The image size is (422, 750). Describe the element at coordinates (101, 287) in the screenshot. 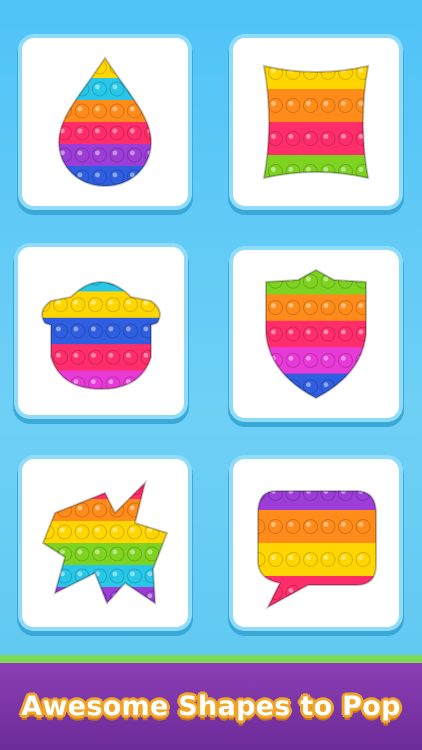

I see `color-band` at that location.